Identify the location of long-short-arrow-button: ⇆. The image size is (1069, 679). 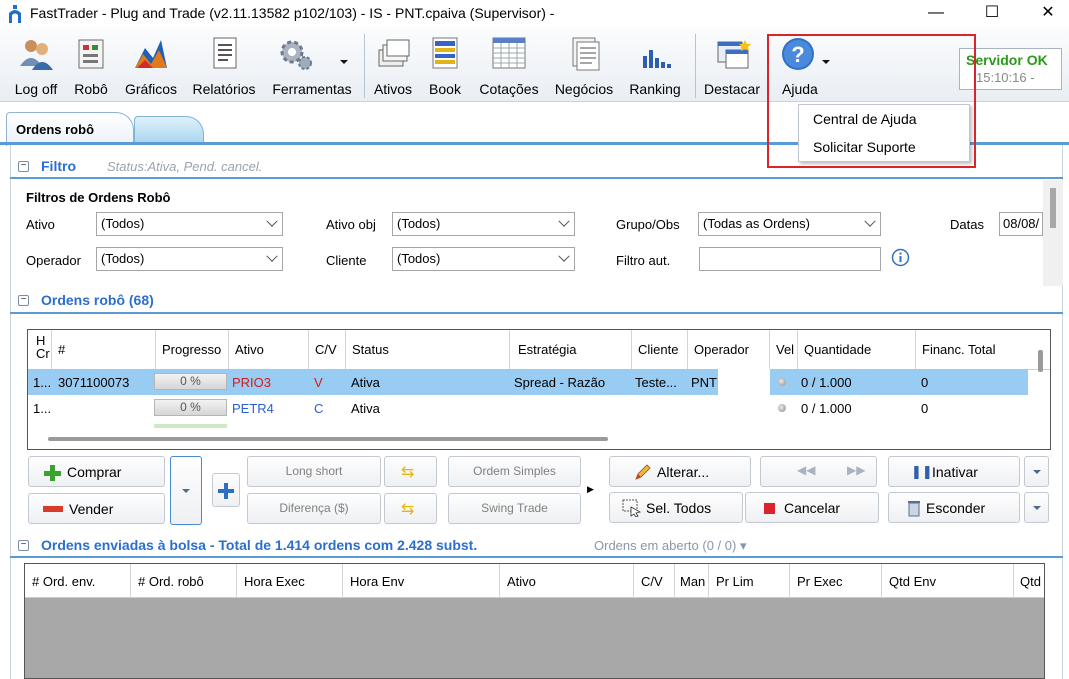
(410, 471).